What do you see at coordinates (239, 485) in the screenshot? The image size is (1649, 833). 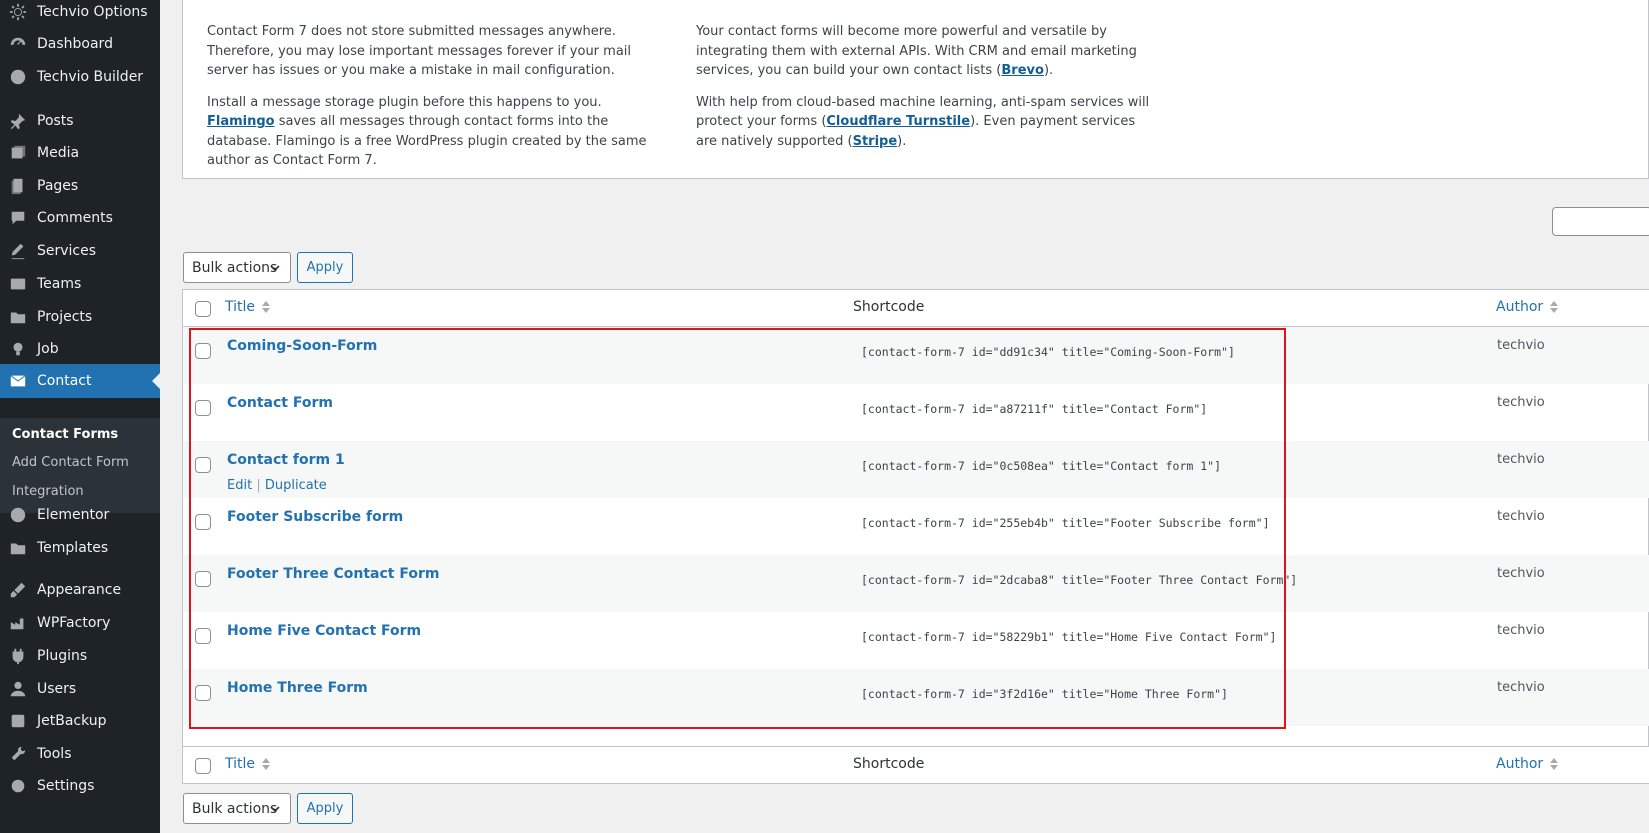 I see `edit-link: Edit` at bounding box center [239, 485].